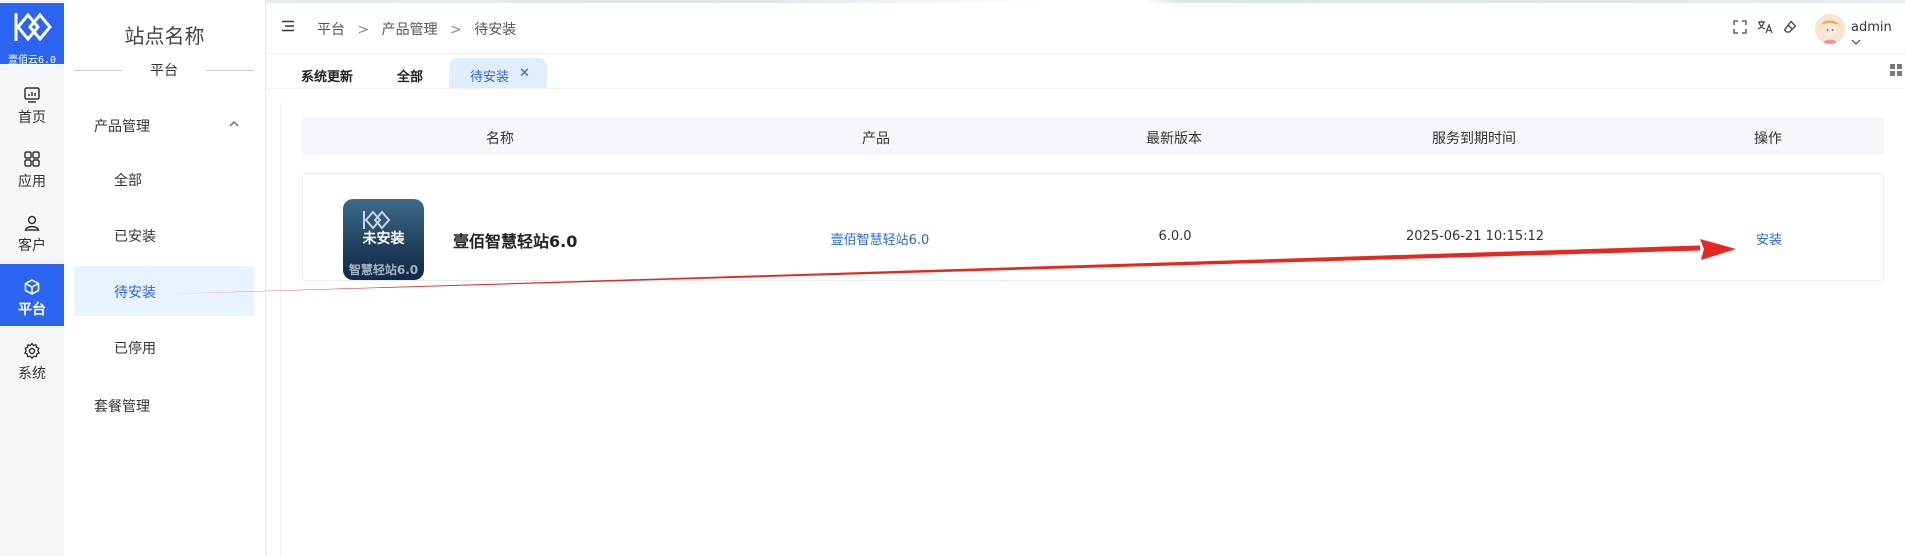  I want to click on logo: 壹佰云6.0, so click(32, 34).